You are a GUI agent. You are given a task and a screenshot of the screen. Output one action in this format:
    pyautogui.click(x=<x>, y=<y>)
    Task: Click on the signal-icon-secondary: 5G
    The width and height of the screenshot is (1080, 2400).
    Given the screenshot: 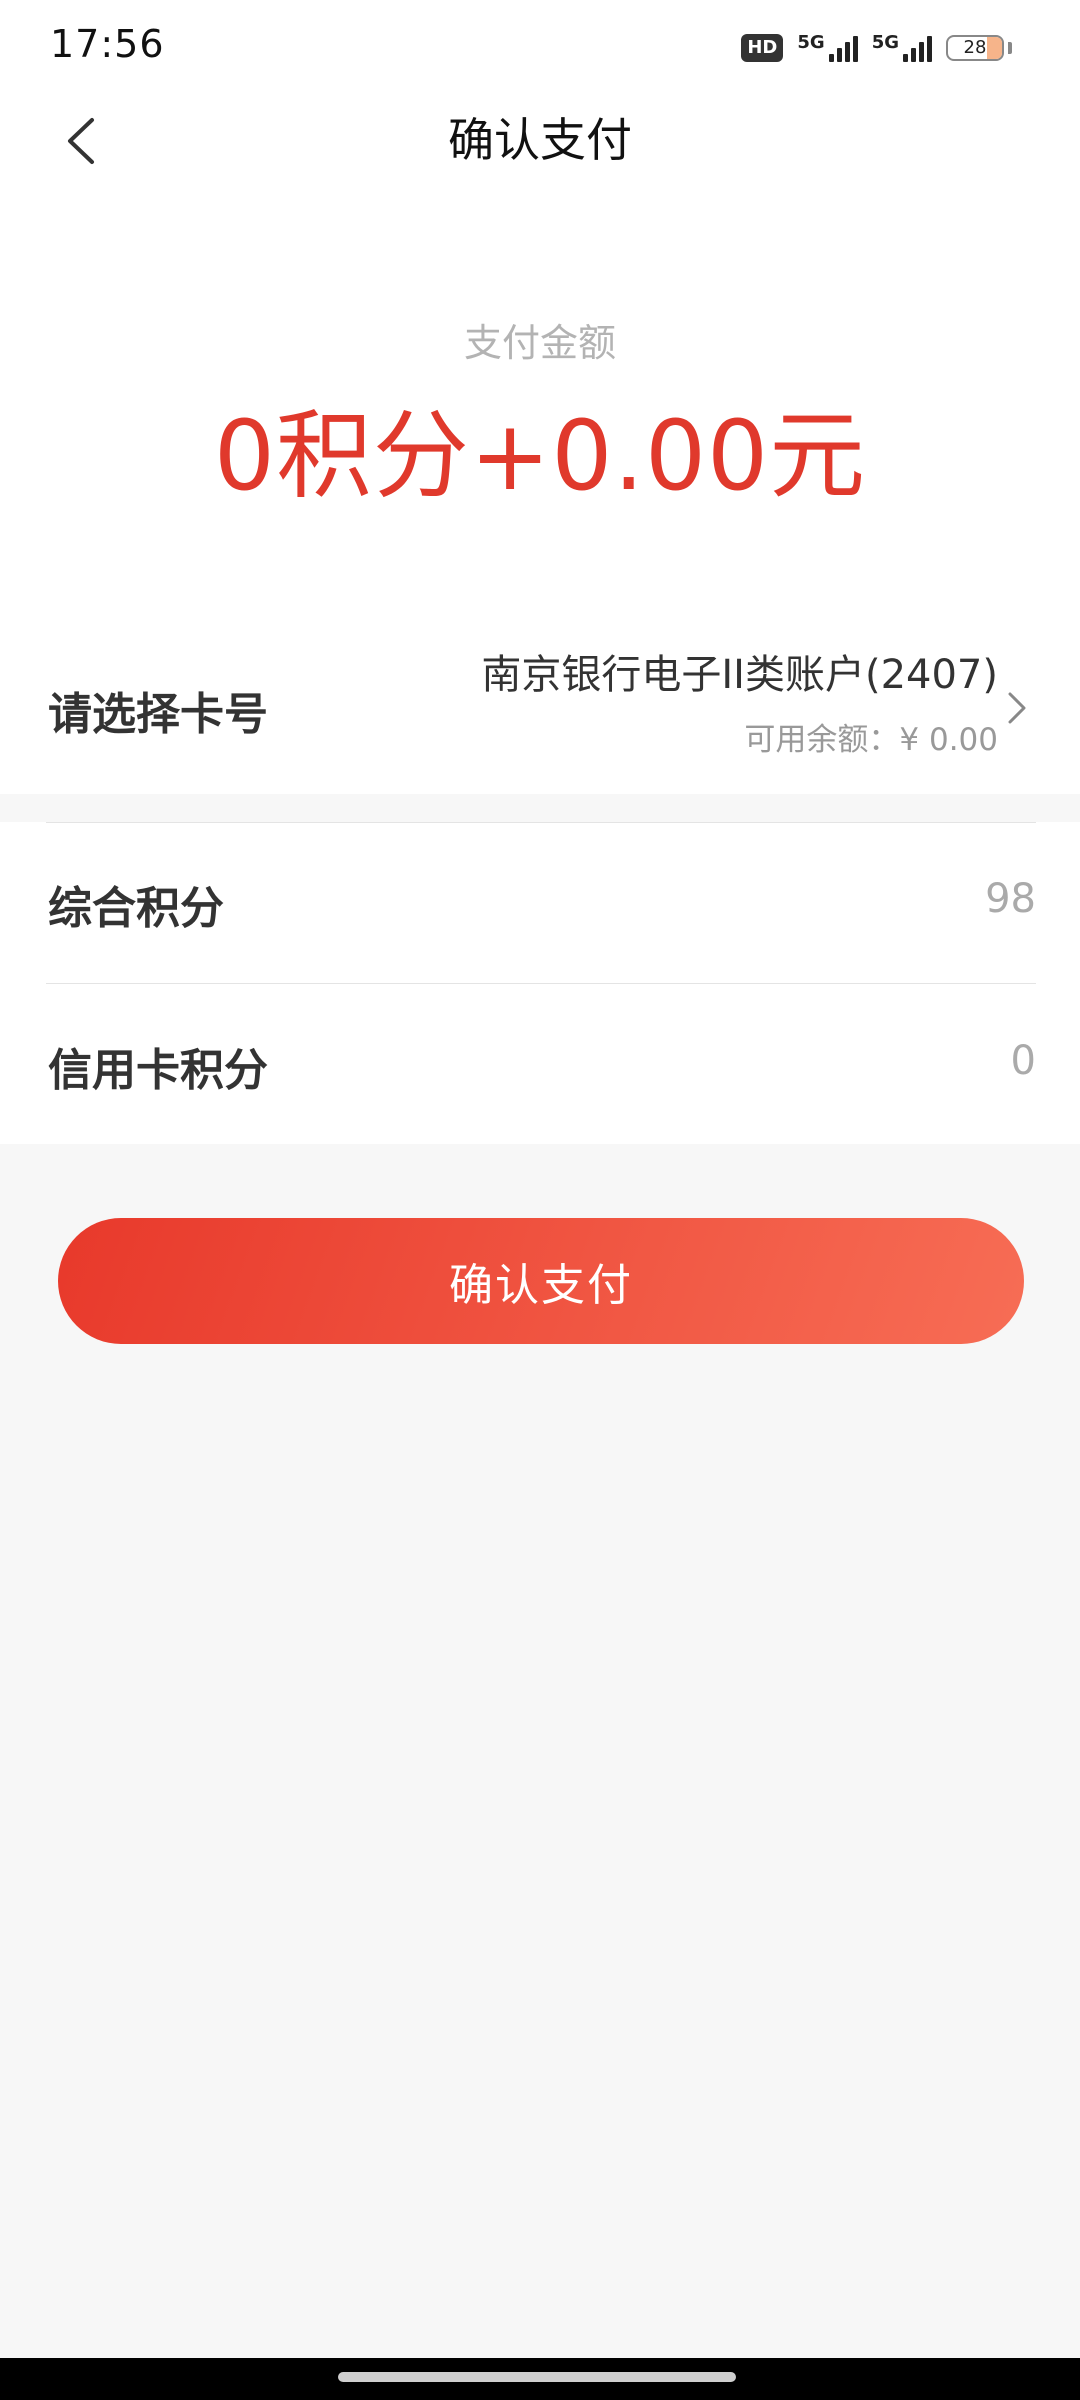 What is the action you would take?
    pyautogui.click(x=902, y=48)
    